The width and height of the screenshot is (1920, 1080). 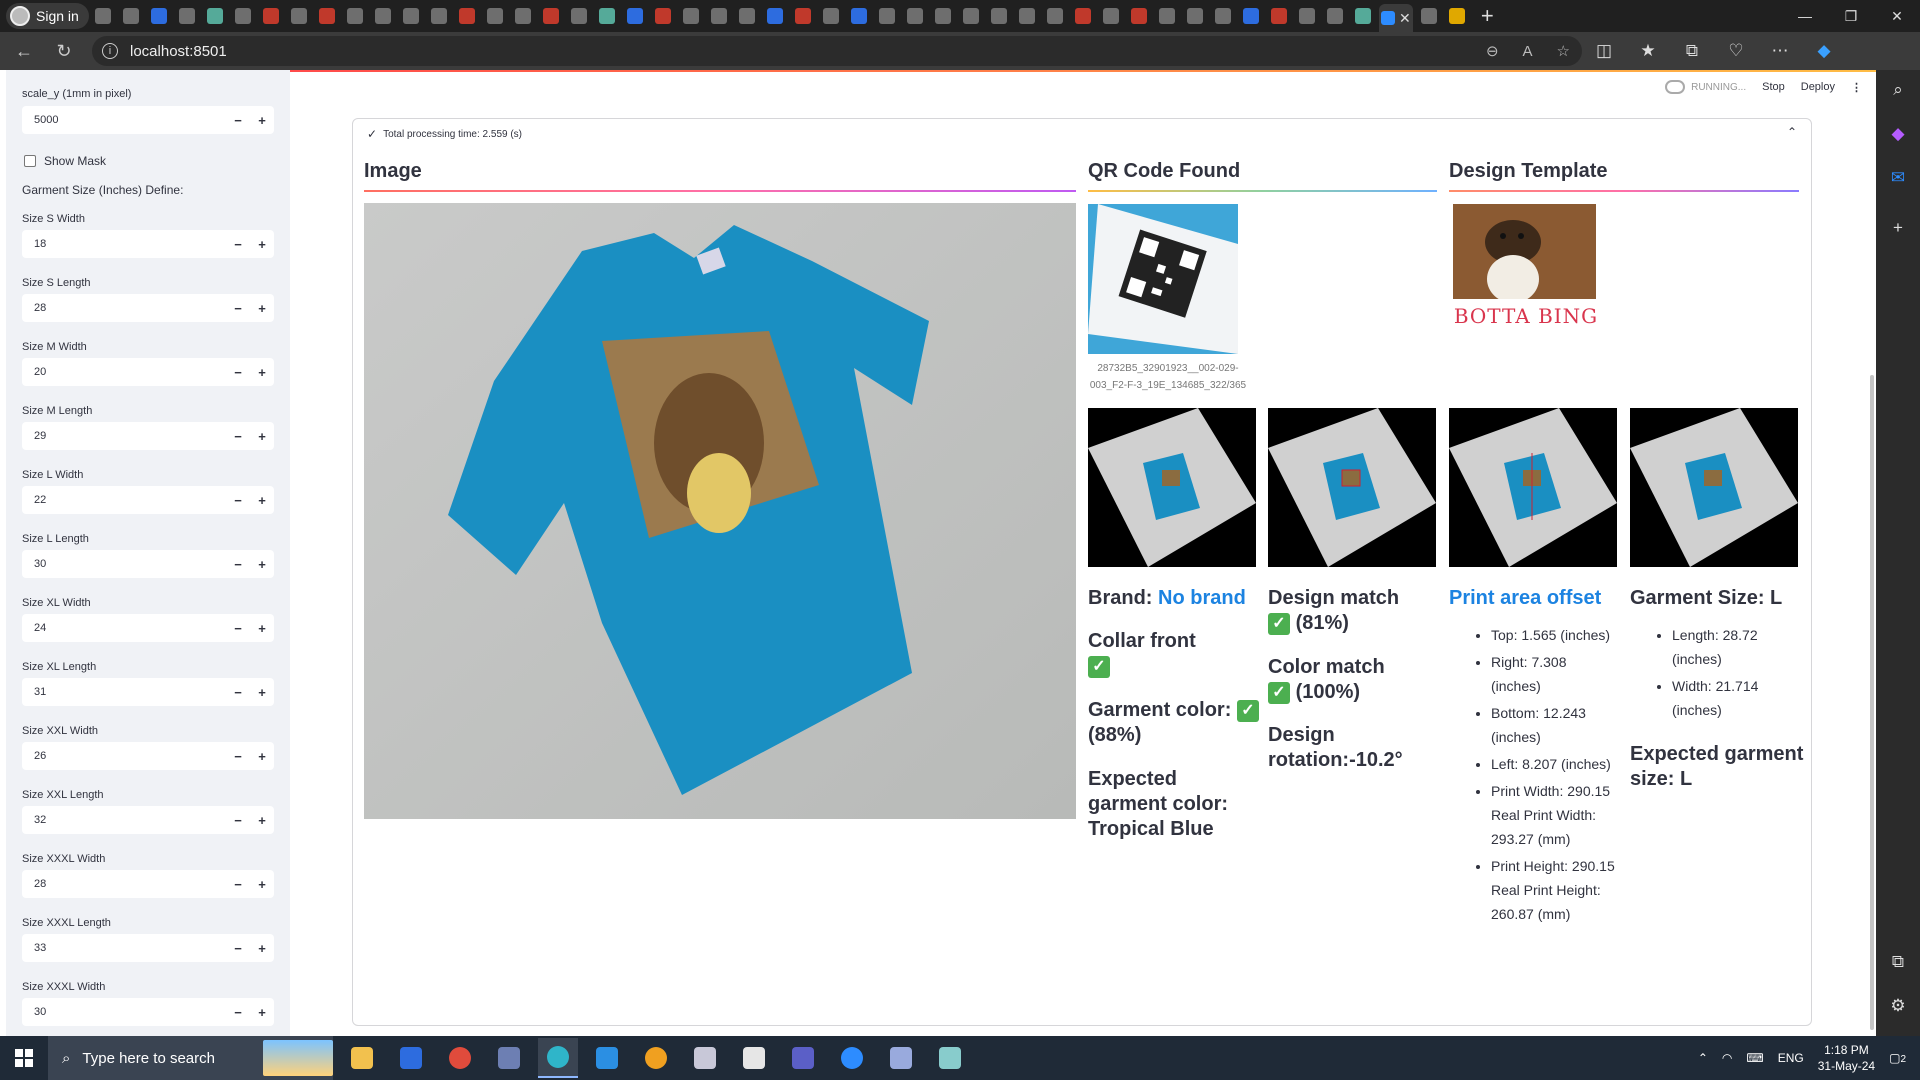 What do you see at coordinates (1773, 87) in the screenshot?
I see `stop-button: Stop` at bounding box center [1773, 87].